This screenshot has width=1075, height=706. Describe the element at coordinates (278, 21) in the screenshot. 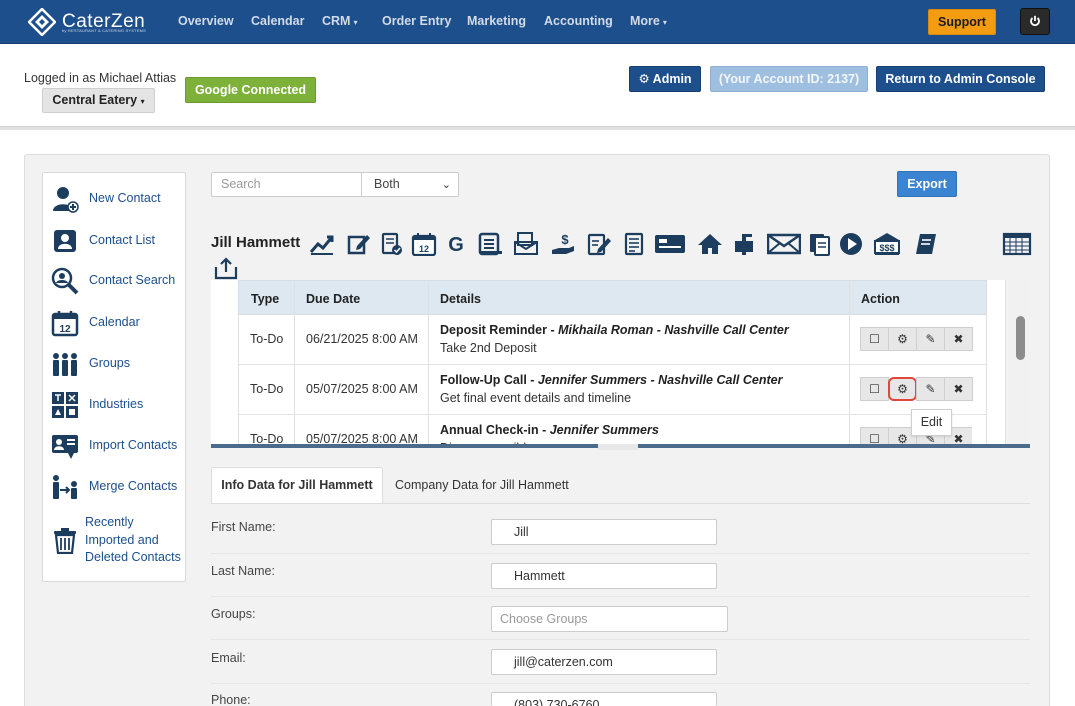

I see `nav-calendar: Calendar` at that location.